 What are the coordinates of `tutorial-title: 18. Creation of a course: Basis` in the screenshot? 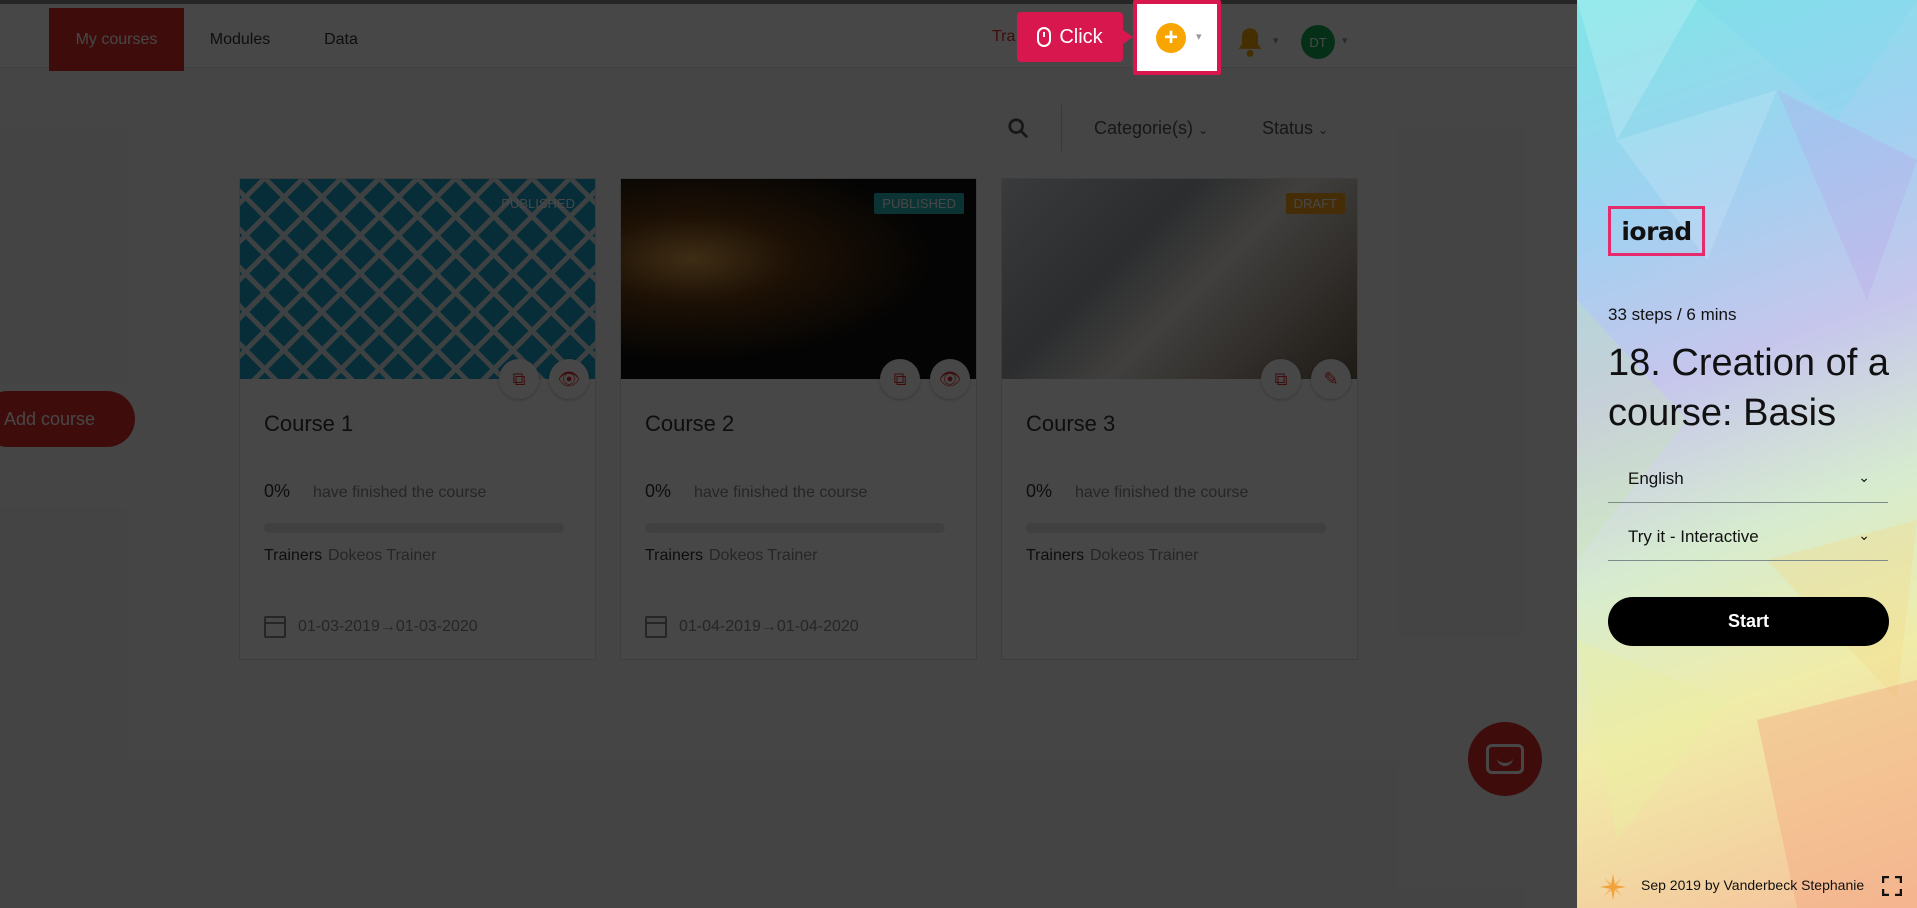 It's located at (1748, 388).